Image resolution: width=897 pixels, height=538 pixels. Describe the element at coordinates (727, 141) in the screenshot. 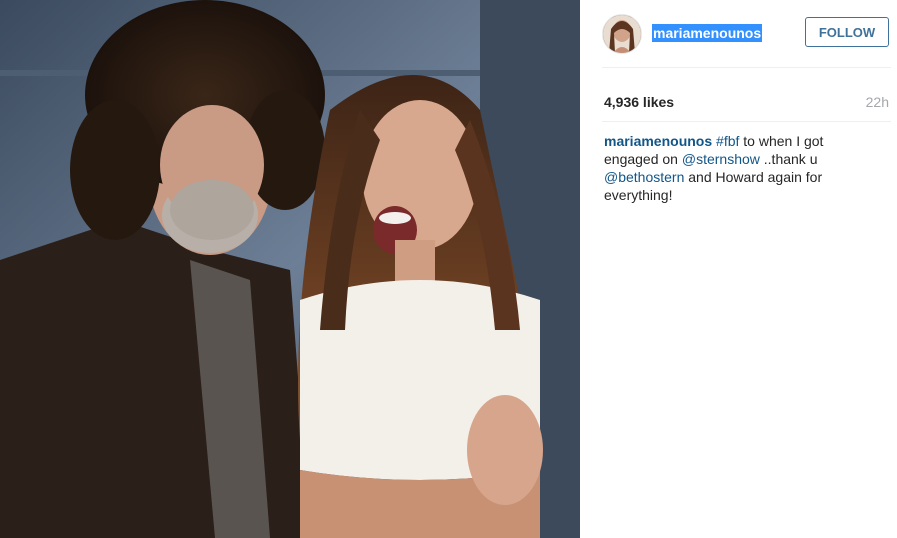

I see `hashtag-link: #fbf` at that location.